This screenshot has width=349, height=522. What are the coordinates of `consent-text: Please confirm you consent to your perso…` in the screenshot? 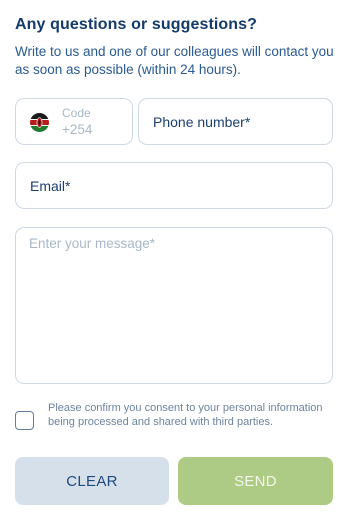 It's located at (185, 415).